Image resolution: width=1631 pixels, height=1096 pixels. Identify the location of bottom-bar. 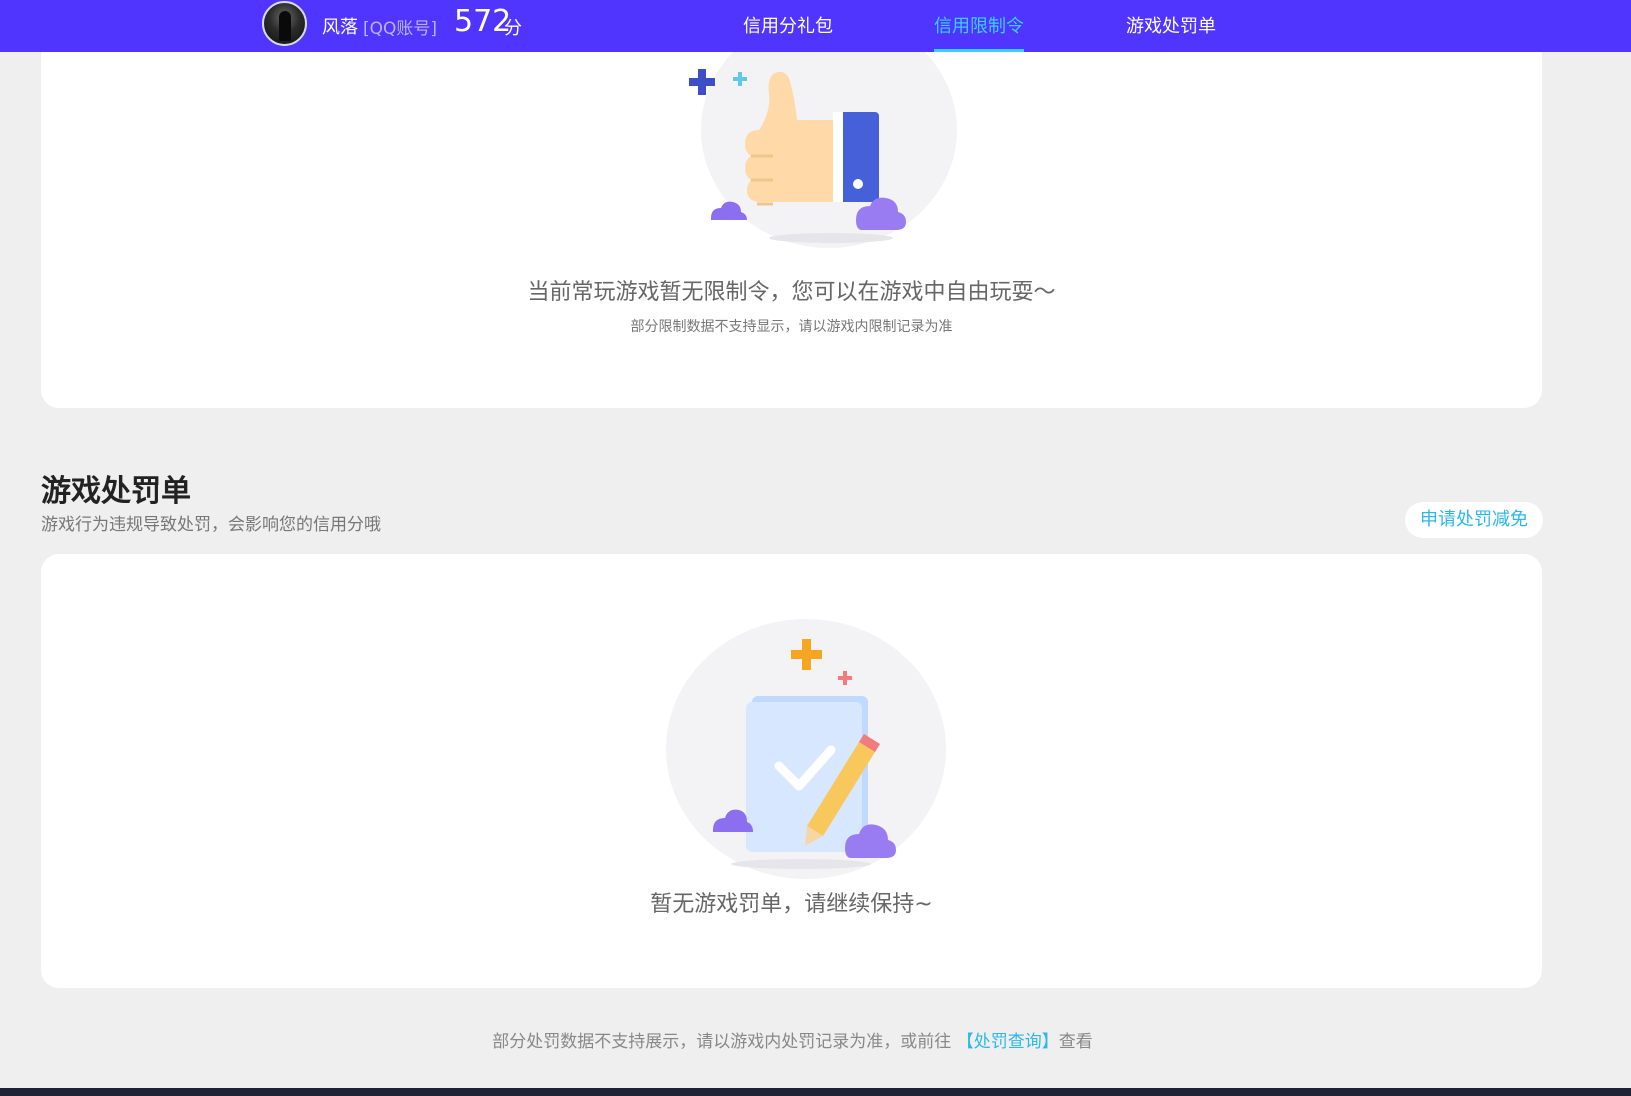
(815, 1092).